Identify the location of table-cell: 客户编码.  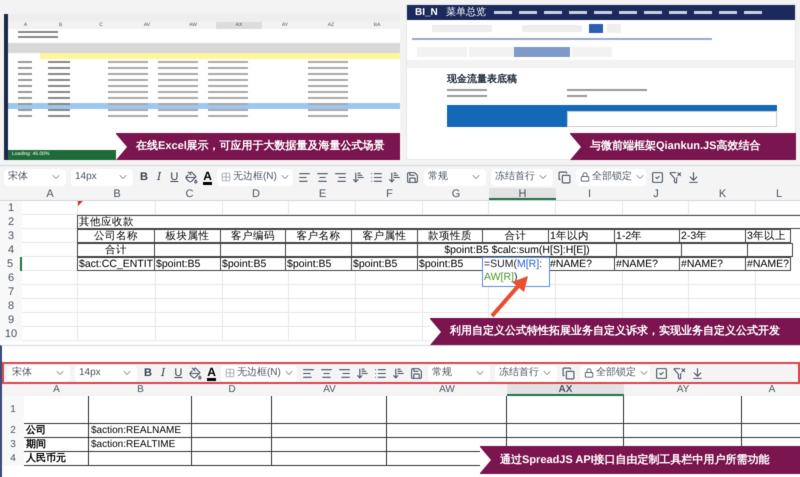
(253, 236).